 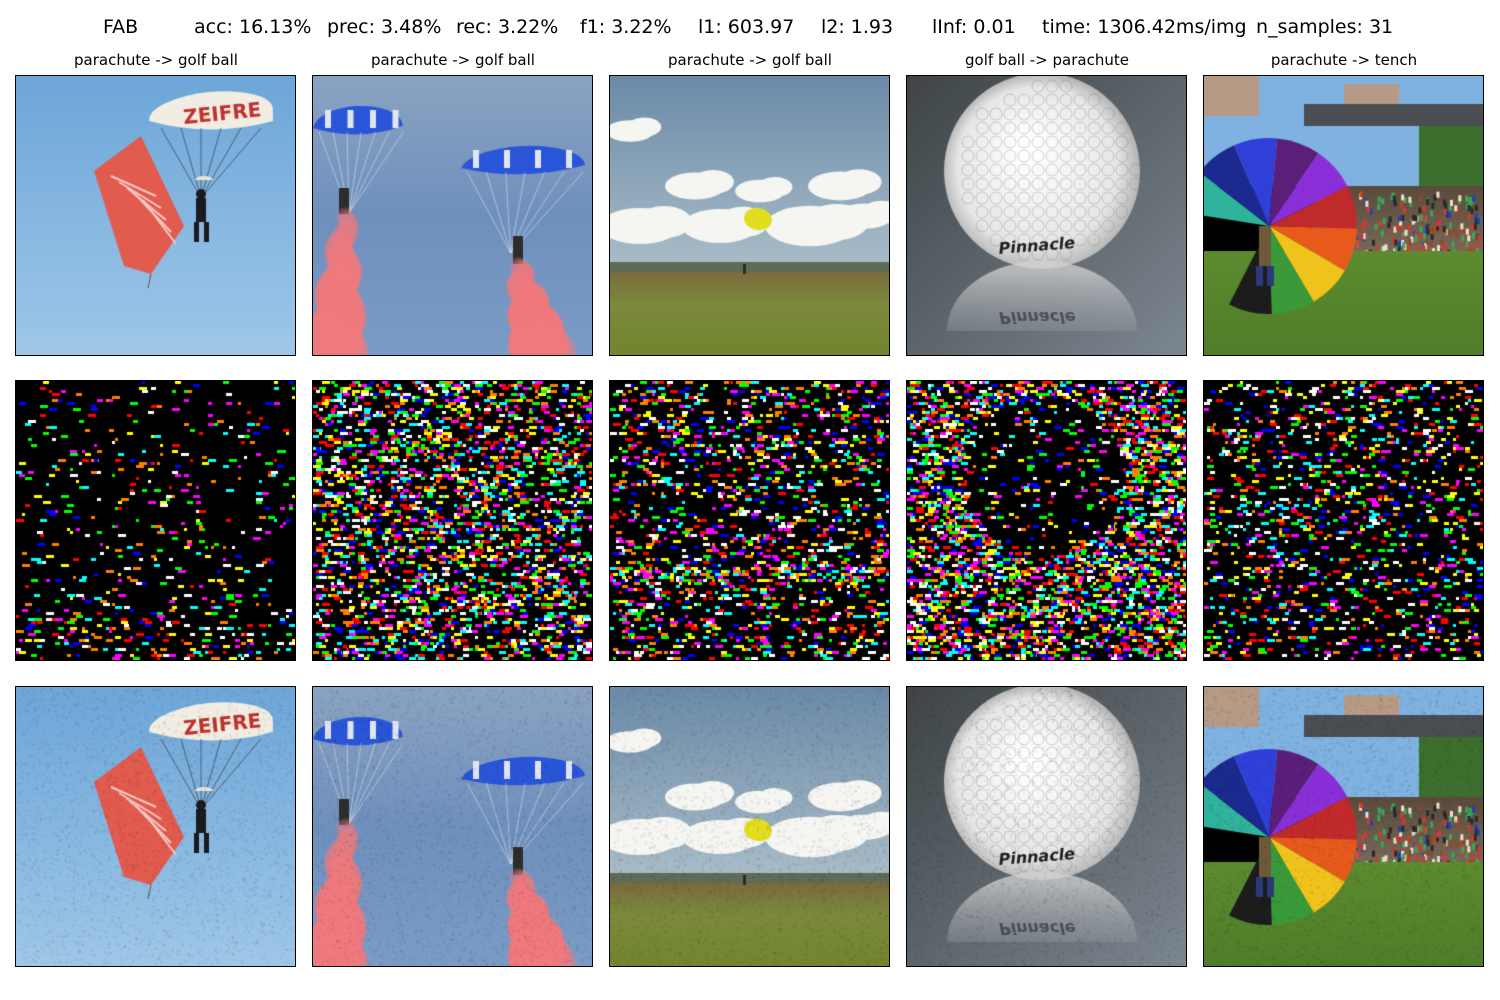 I want to click on perturbation-map-1-canvas, so click(x=155, y=520).